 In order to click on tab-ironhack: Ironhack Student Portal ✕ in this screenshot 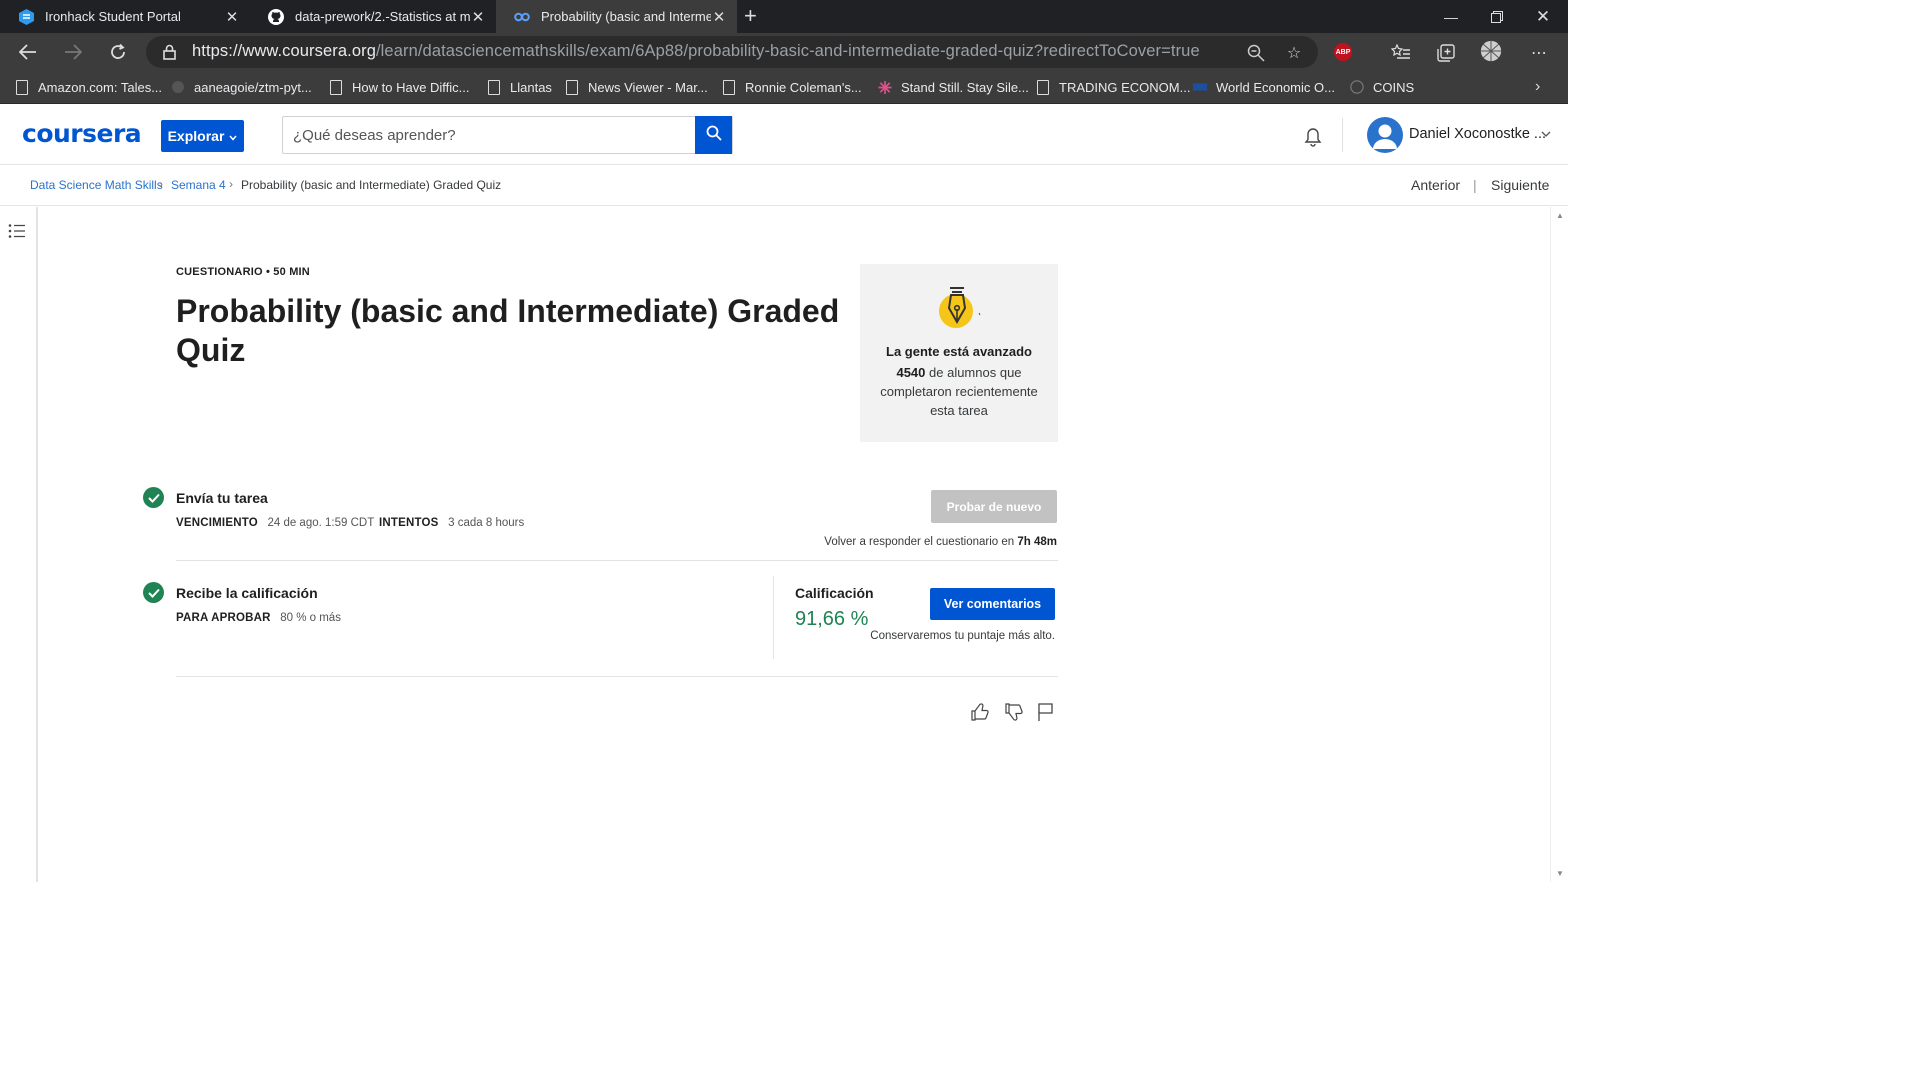, I will do `click(125, 16)`.